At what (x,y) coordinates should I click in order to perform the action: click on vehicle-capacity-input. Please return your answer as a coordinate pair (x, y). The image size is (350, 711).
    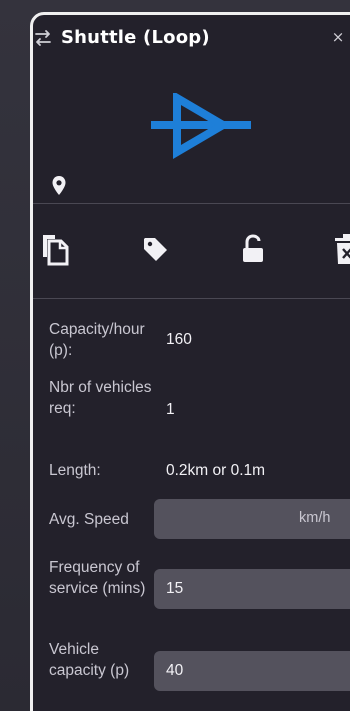
    Looking at the image, I should click on (252, 671).